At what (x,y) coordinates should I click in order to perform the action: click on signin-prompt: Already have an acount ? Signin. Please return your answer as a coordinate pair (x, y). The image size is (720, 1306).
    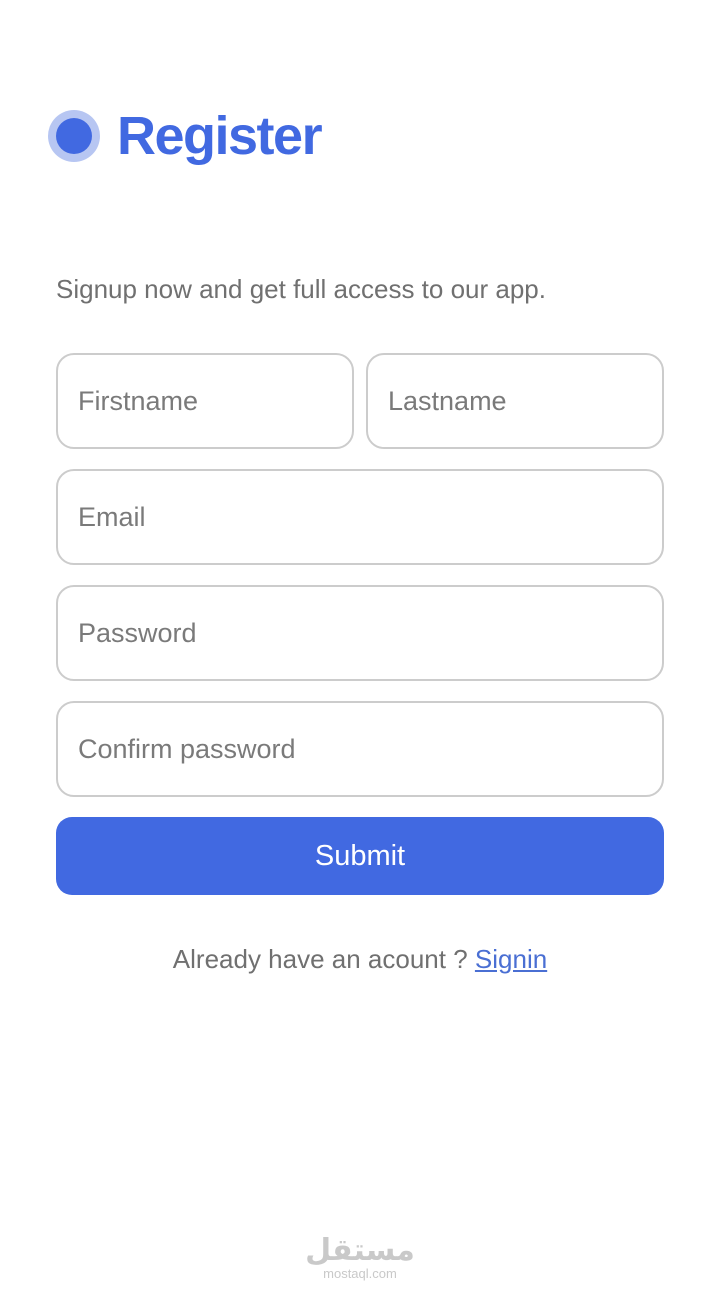
    Looking at the image, I should click on (360, 959).